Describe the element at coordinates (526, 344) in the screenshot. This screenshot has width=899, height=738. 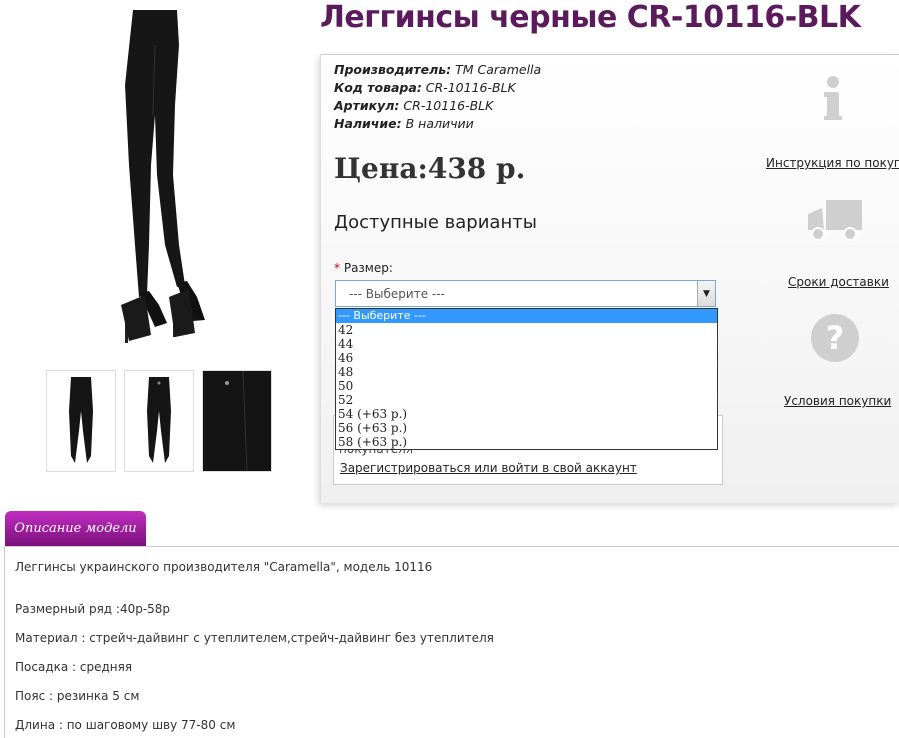
I see `size-option: 44` at that location.